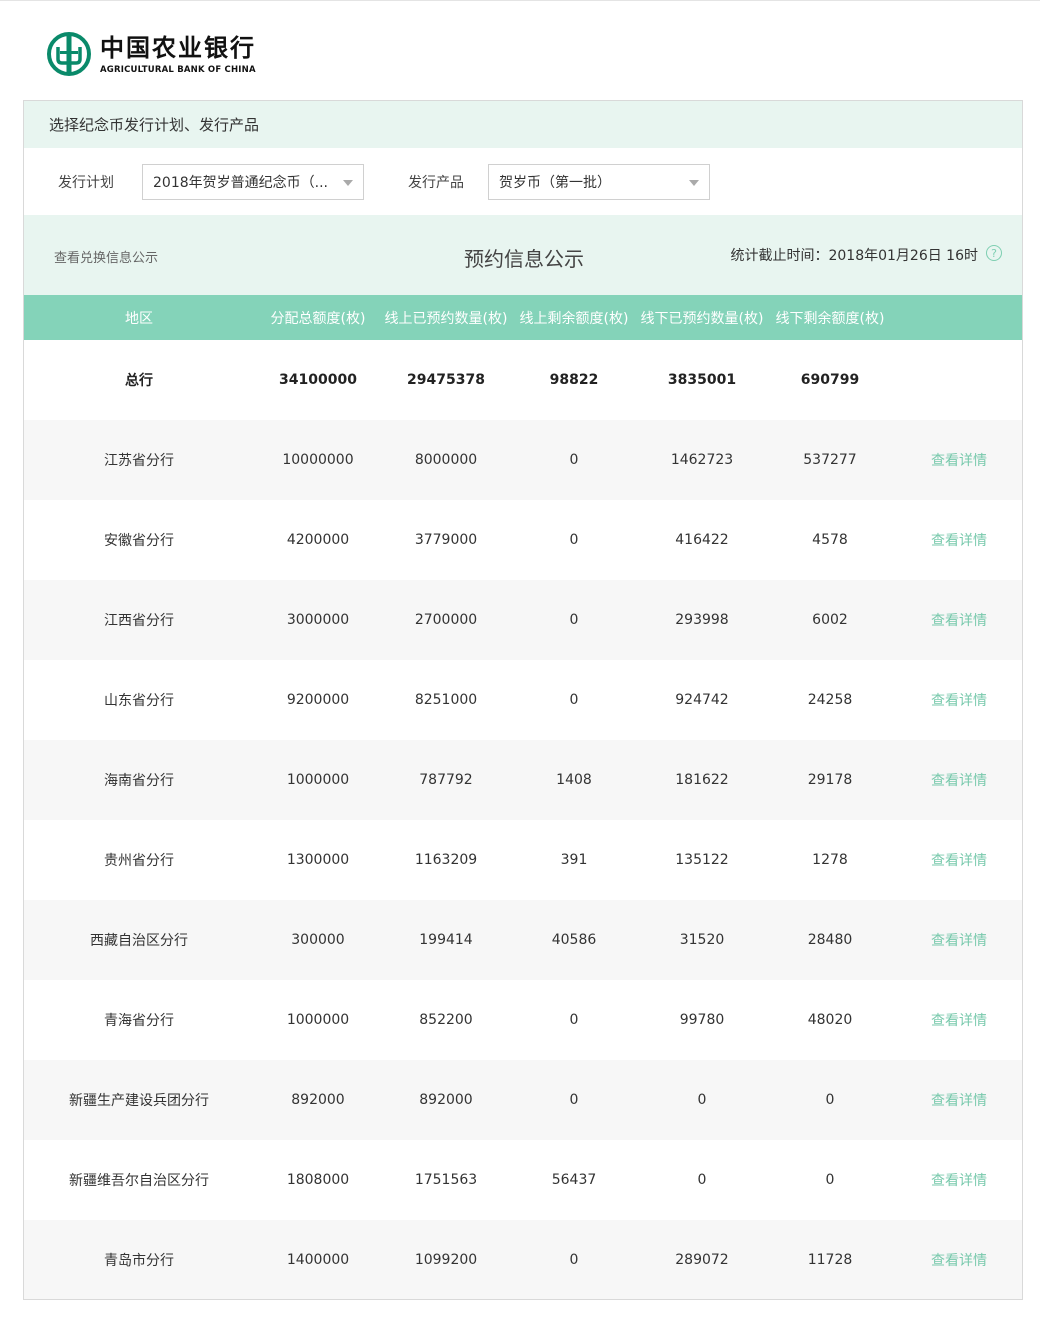 The width and height of the screenshot is (1040, 1318). Describe the element at coordinates (139, 941) in the screenshot. I see `cell-region: 西藏自治区分行` at that location.